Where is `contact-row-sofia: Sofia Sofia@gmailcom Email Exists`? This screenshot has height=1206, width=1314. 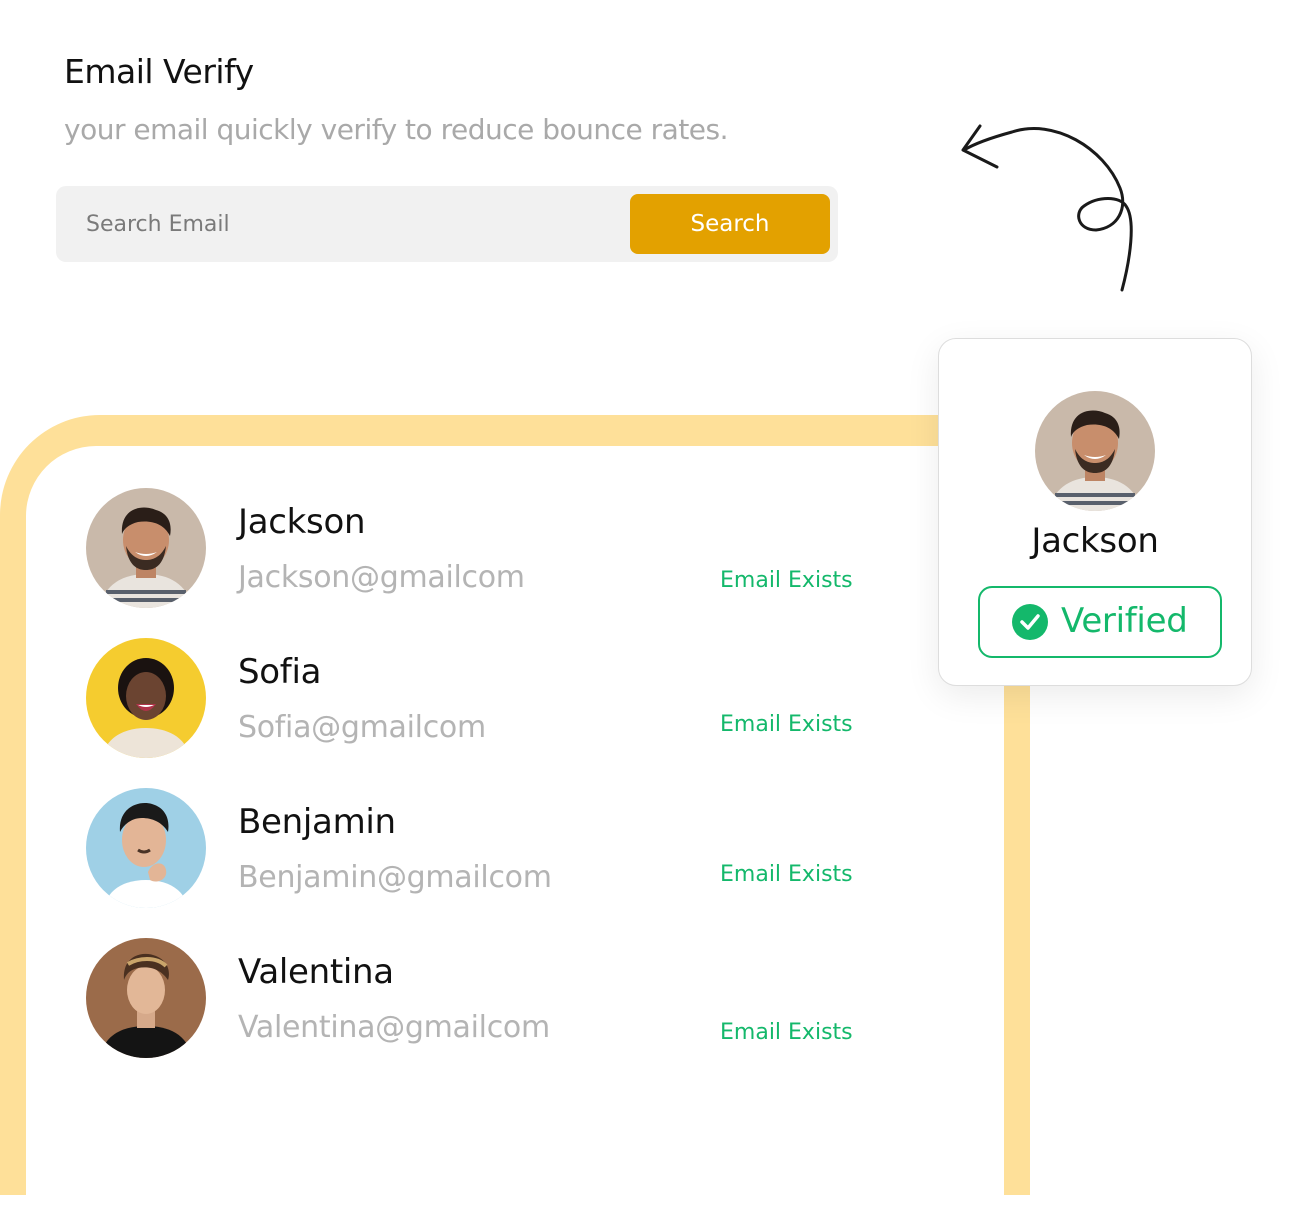 contact-row-sofia: Sofia Sofia@gmailcom Email Exists is located at coordinates (486, 698).